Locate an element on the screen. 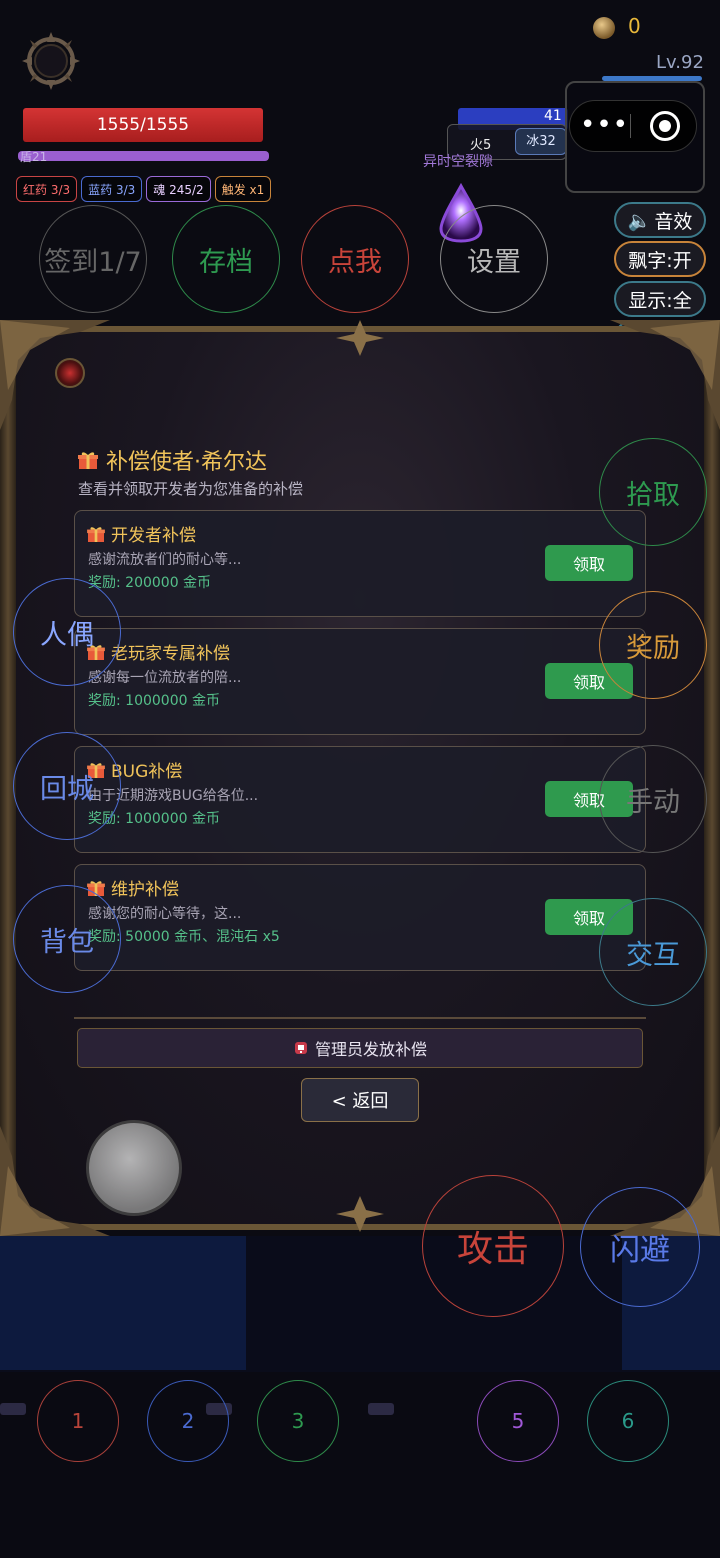  compensation-card: 开发者补偿 感谢流放者们的耐心等... 奖励: 200000 金币 领取 is located at coordinates (360, 563).